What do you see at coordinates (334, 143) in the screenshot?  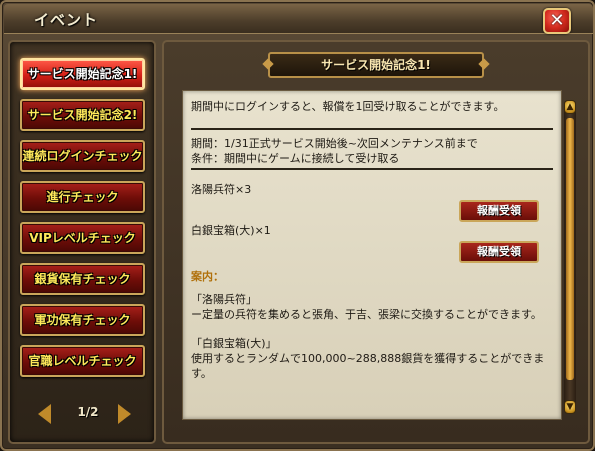 I see `event-period: 期間：1/31正式サービス開始後~次回メンテナンス前まで` at bounding box center [334, 143].